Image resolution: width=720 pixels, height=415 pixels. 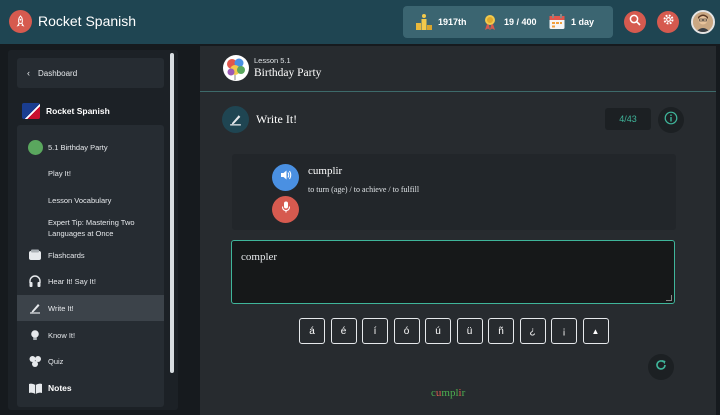 What do you see at coordinates (452, 22) in the screenshot?
I see `rank-value: 1917th` at bounding box center [452, 22].